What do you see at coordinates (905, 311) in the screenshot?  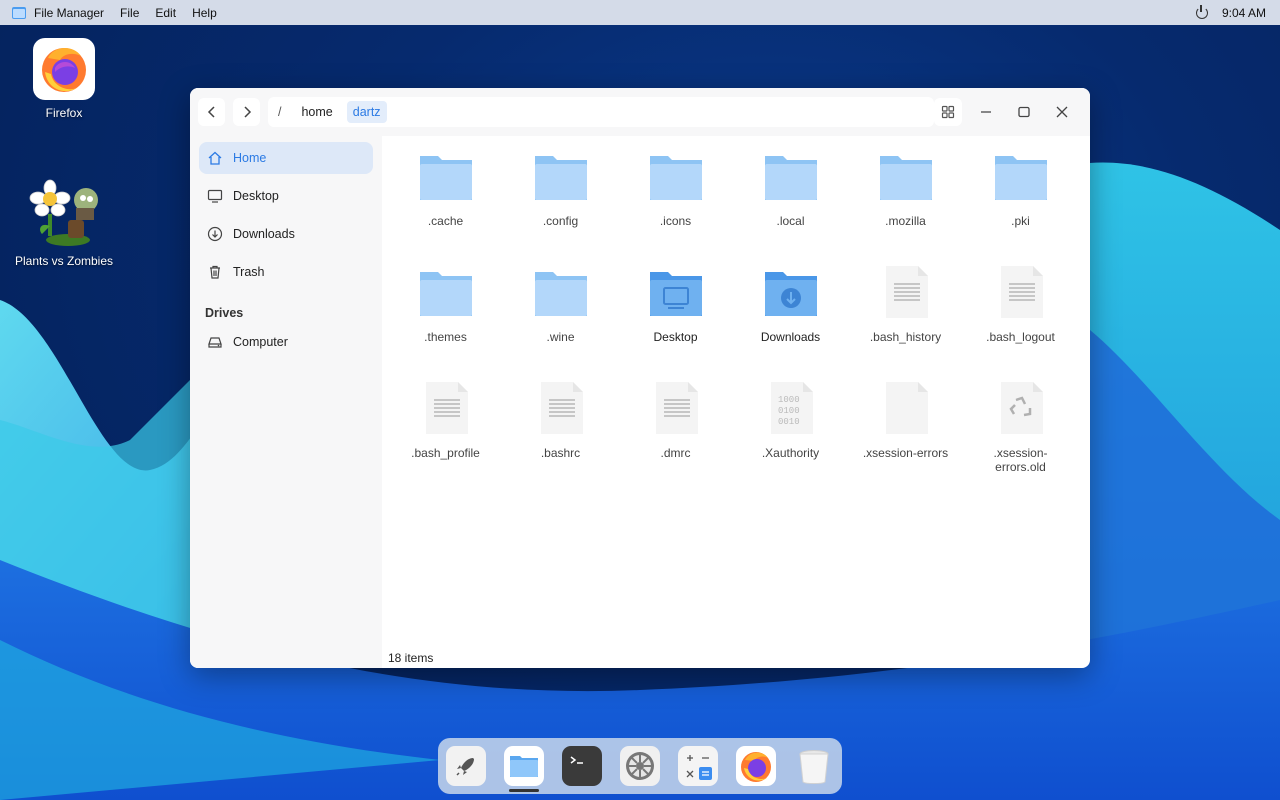 I see `file-item: .bash_history` at bounding box center [905, 311].